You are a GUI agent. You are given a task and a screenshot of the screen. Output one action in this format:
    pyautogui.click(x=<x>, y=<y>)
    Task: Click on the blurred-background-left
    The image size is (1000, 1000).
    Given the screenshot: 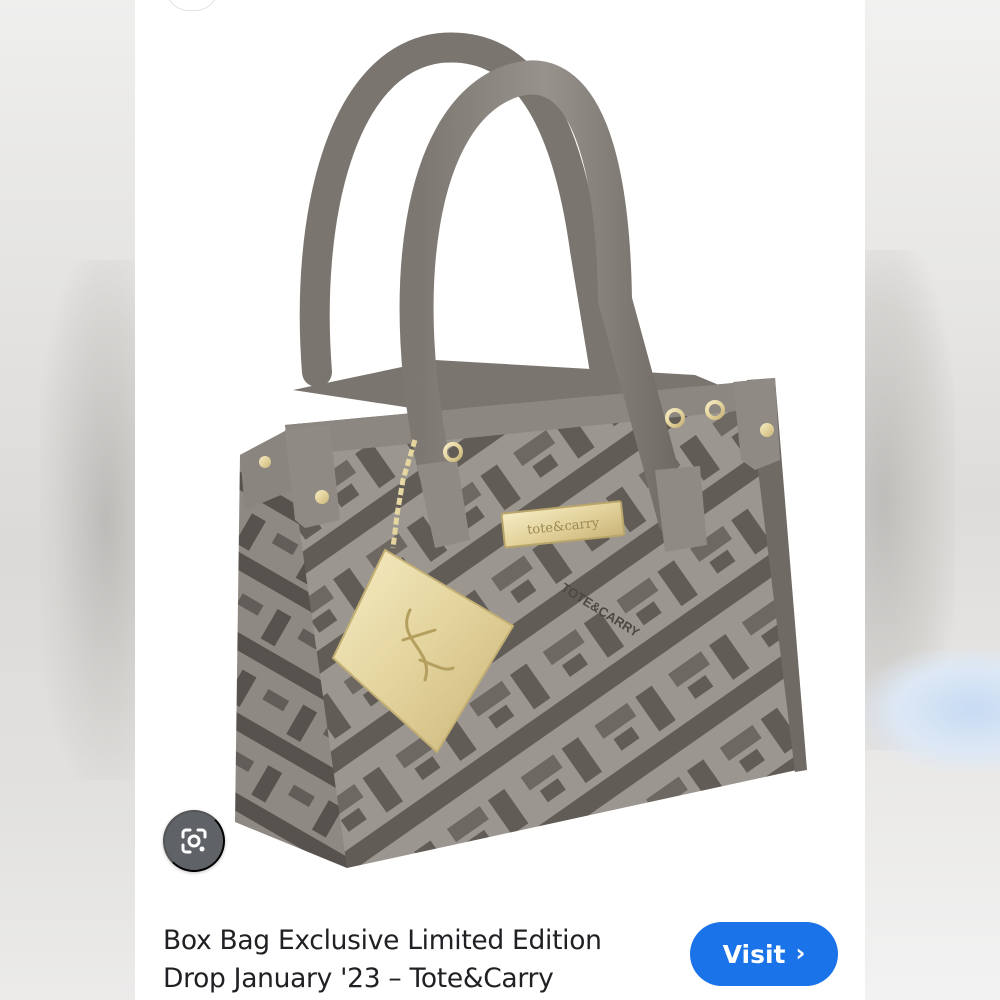 What is the action you would take?
    pyautogui.click(x=67, y=500)
    